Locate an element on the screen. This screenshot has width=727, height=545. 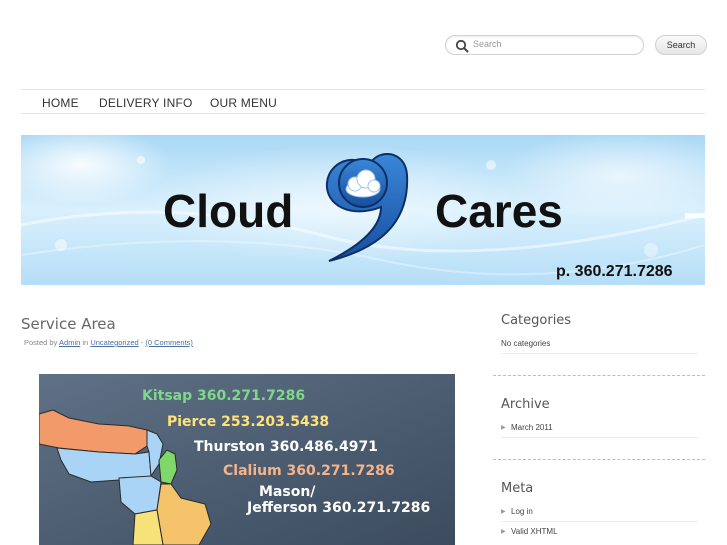
posted-by-label: Posted by is located at coordinates (41, 342).